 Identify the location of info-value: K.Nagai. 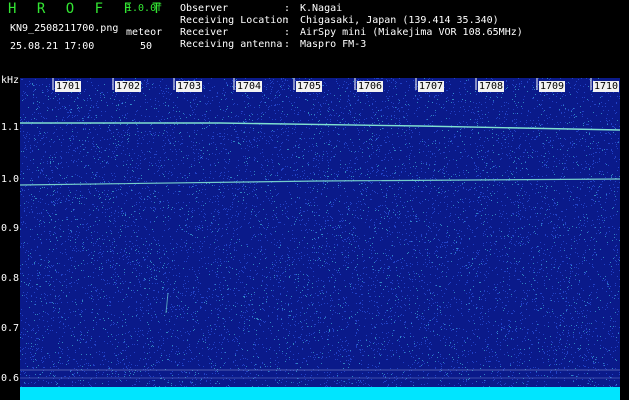
(321, 8).